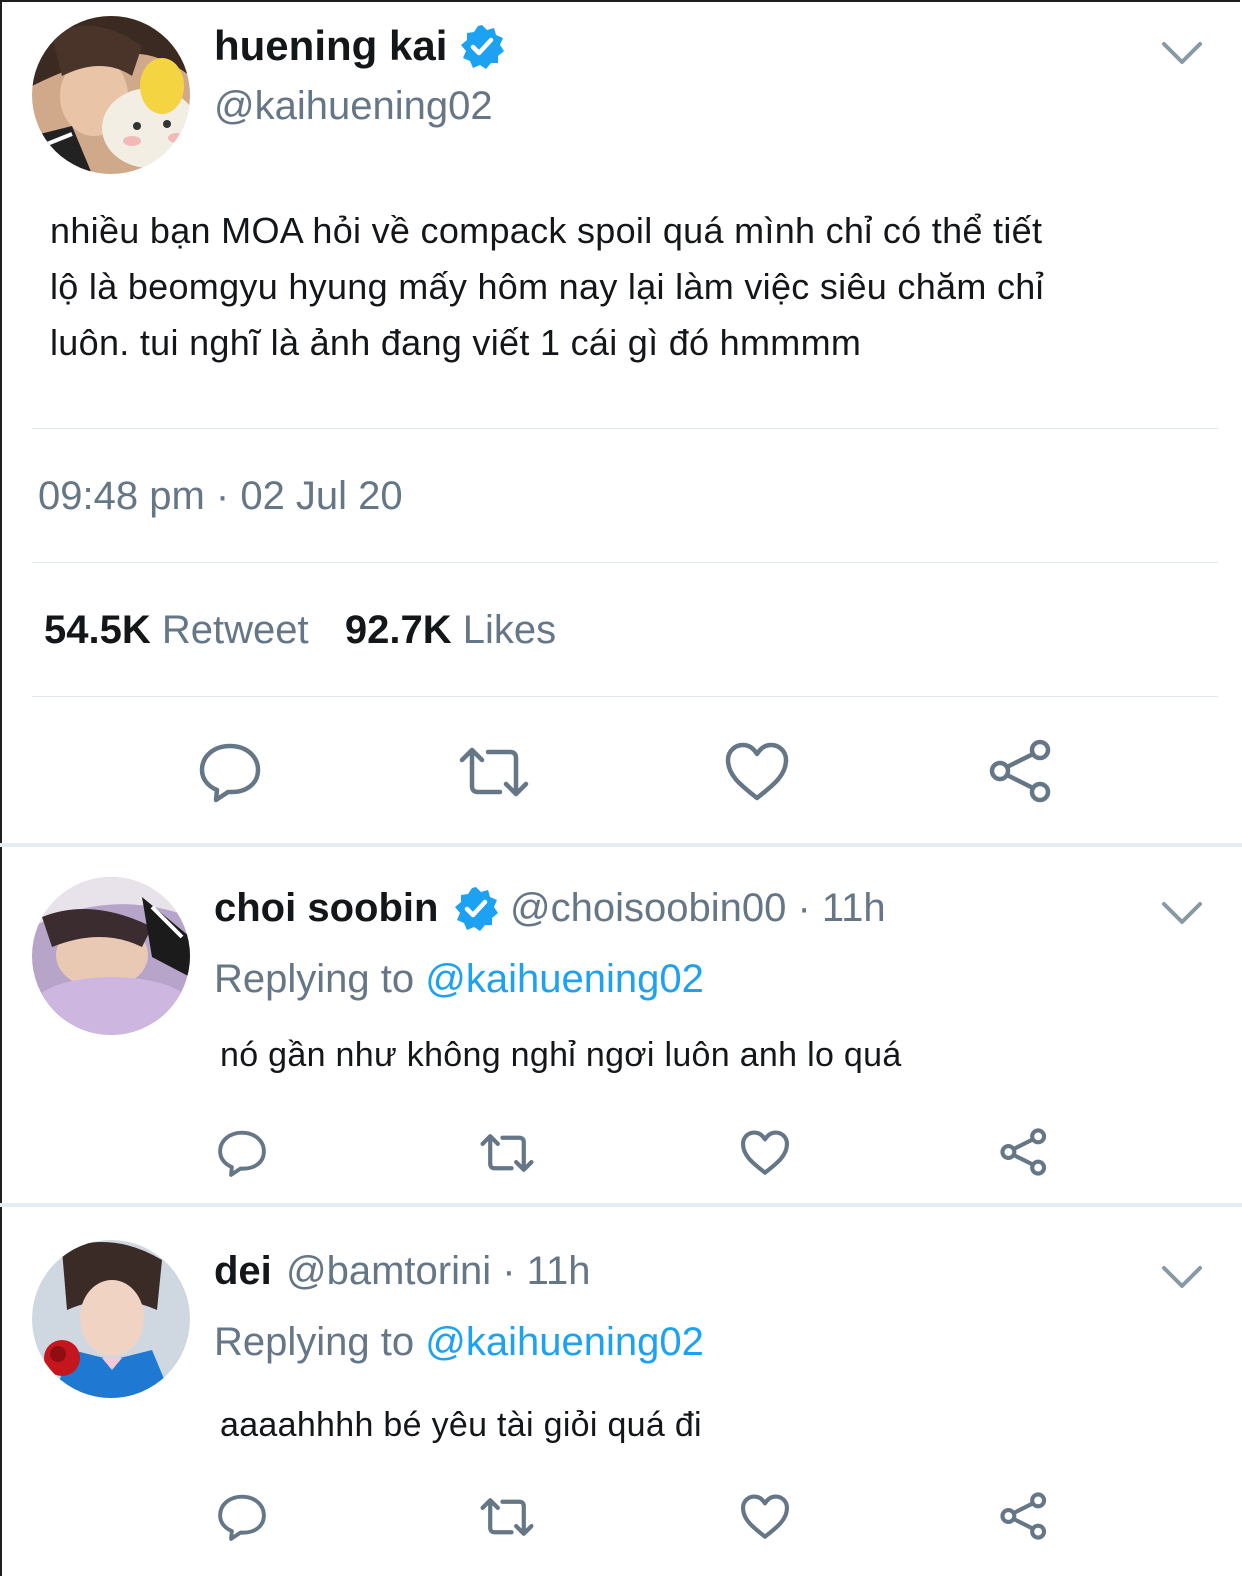  I want to click on like-label: Likes, so click(509, 630).